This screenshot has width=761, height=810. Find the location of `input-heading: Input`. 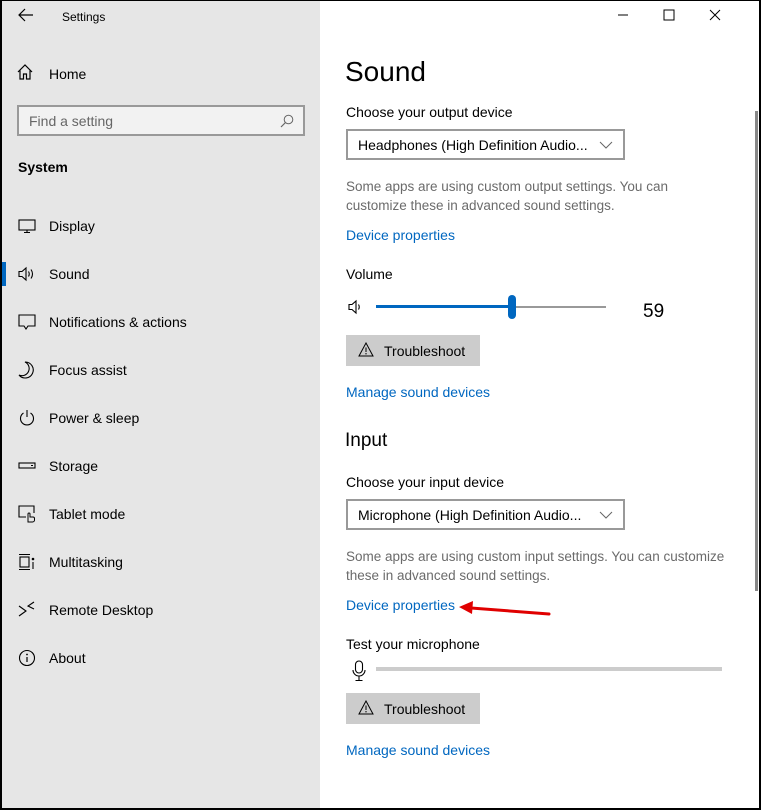

input-heading: Input is located at coordinates (366, 440).